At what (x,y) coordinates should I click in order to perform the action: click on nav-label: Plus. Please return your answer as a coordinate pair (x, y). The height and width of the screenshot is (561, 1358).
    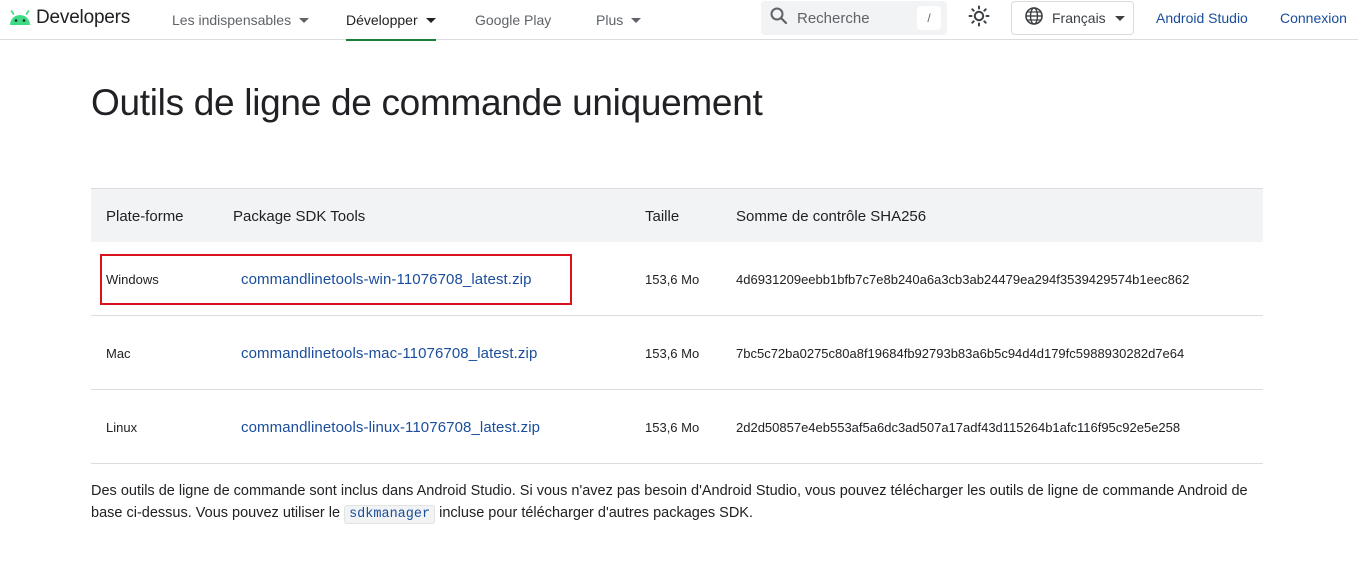
    Looking at the image, I should click on (610, 20).